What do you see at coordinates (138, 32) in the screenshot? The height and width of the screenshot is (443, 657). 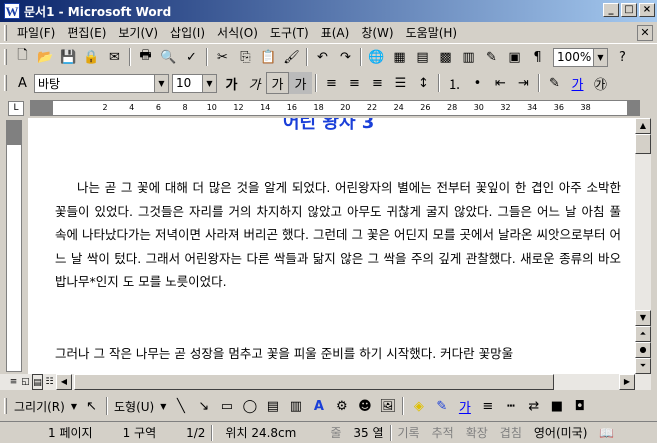 I see `menu-view: 보기(V)` at bounding box center [138, 32].